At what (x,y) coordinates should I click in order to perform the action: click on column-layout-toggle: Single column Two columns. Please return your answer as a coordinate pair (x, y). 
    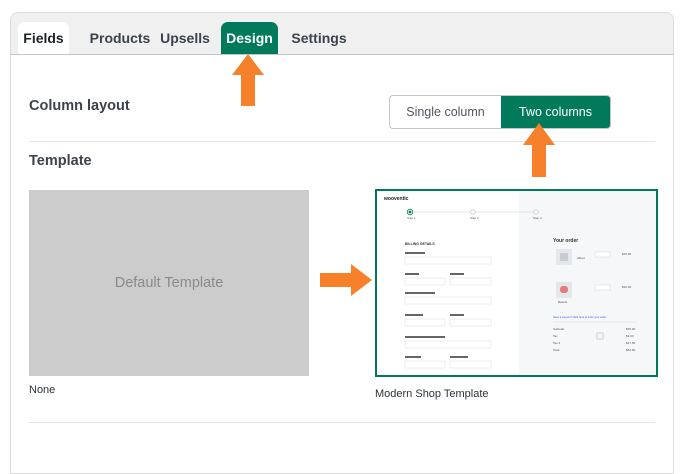
    Looking at the image, I should click on (500, 112).